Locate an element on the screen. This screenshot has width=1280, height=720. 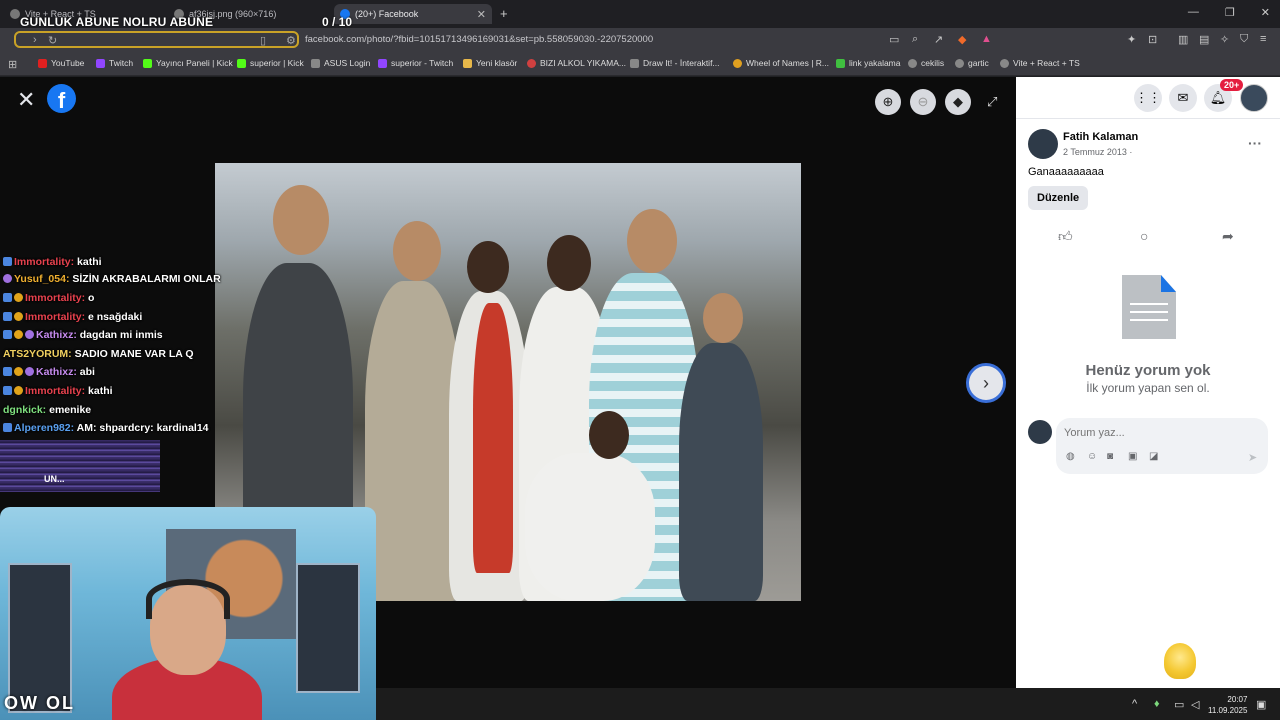
tab-facebook: (20+) Facebook ✕ is located at coordinates (413, 14).